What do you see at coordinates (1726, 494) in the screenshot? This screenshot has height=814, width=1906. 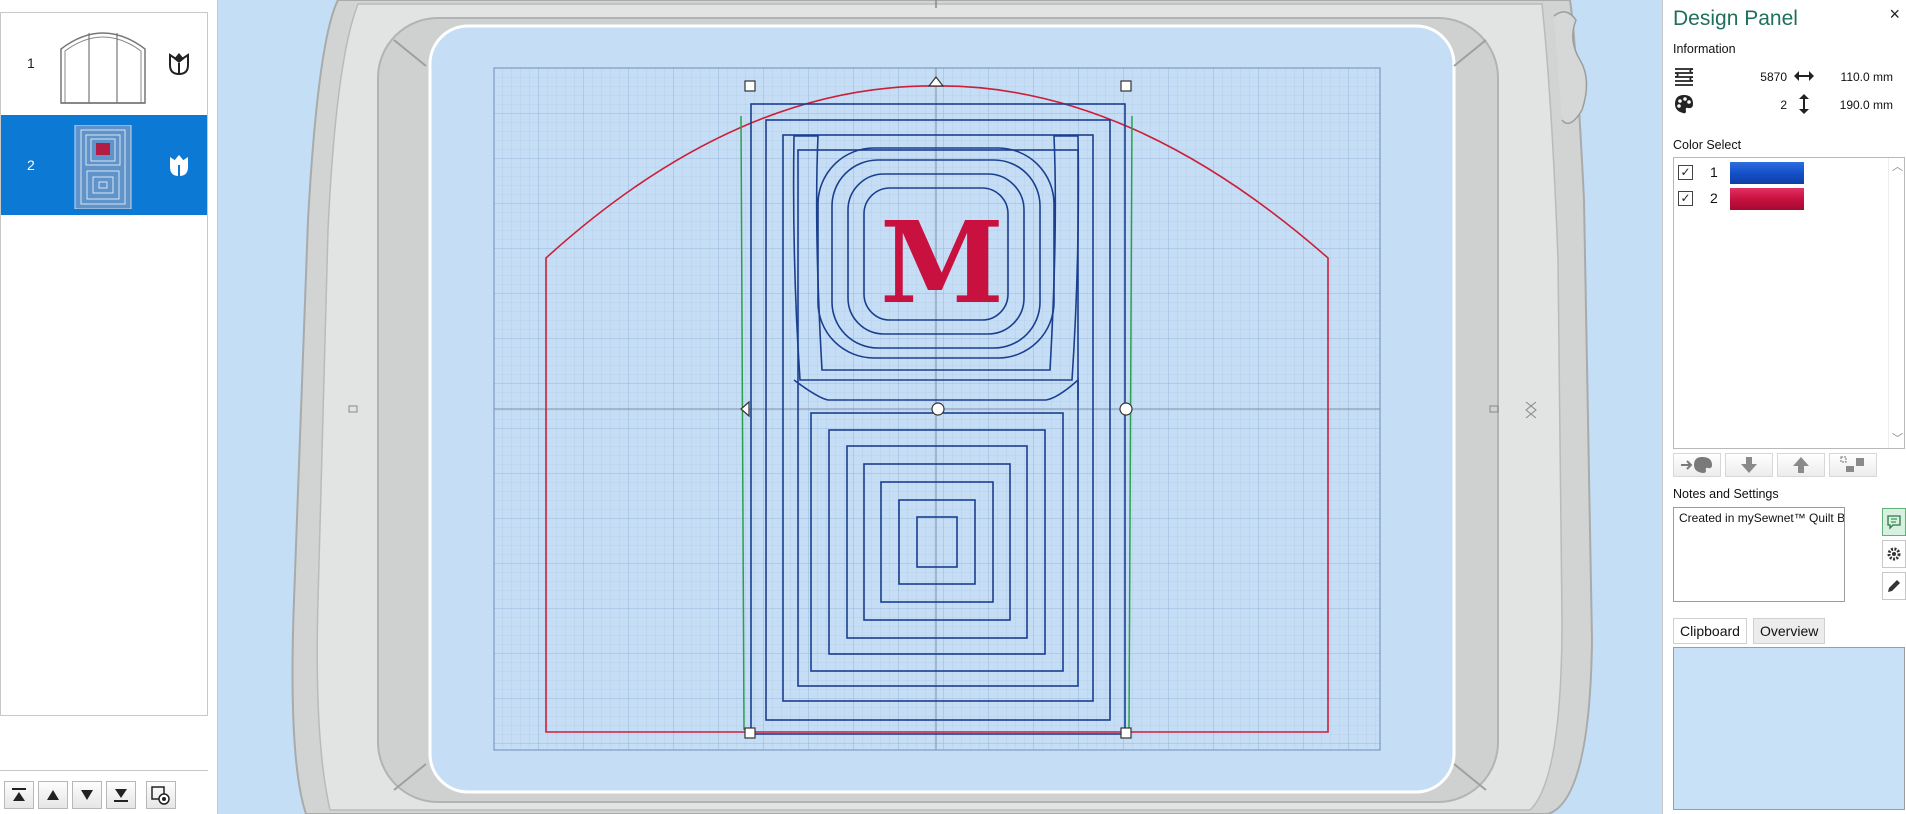 I see `notes-settings-label: Notes and Settings` at bounding box center [1726, 494].